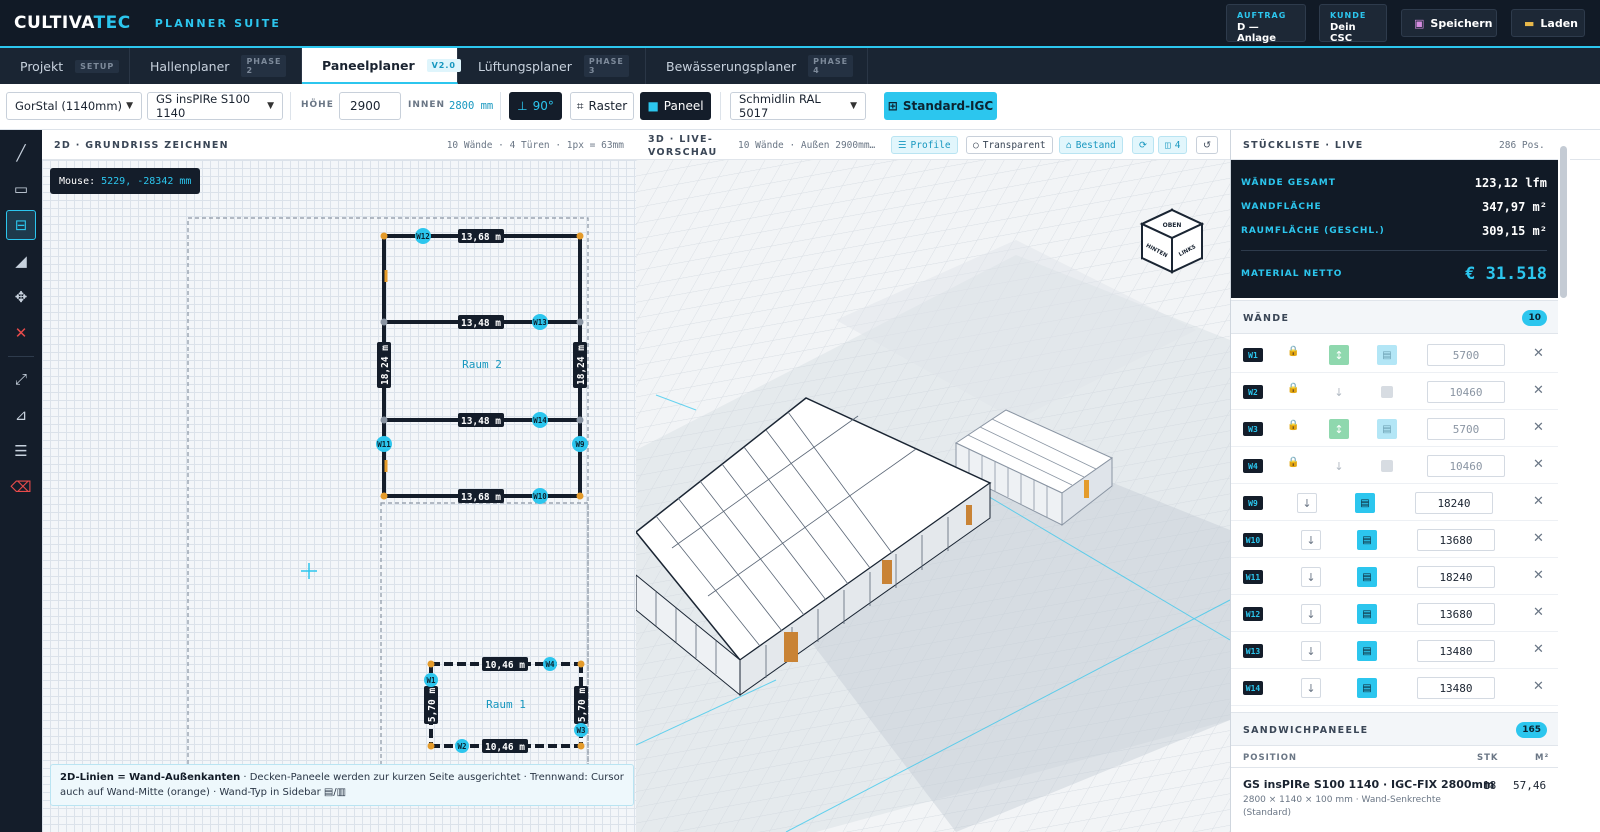  What do you see at coordinates (892, 106) in the screenshot?
I see `grid-icon: ⊞` at bounding box center [892, 106].